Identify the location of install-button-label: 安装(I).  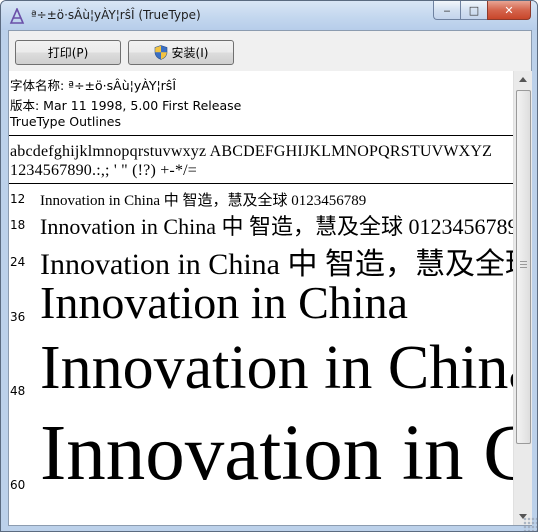
(190, 53).